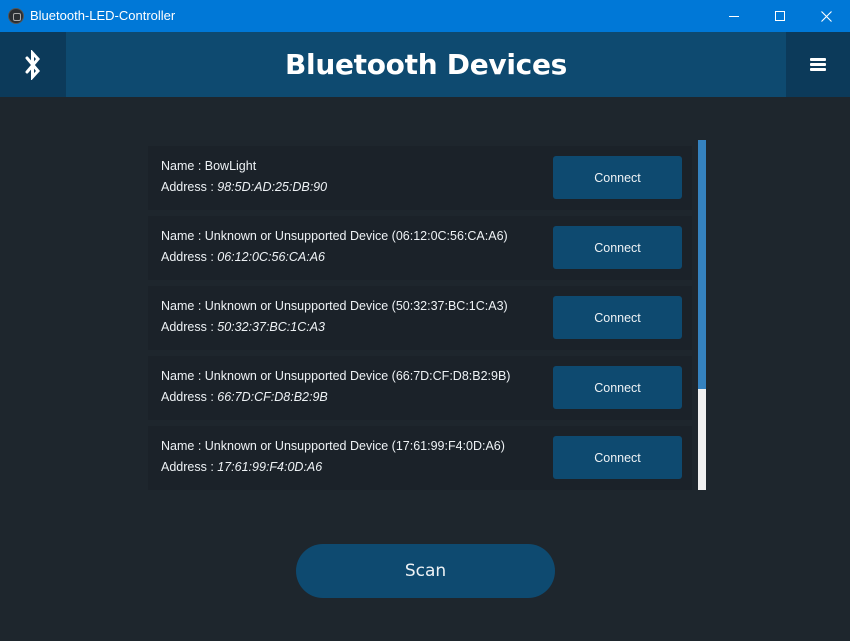 The image size is (850, 641). I want to click on close-icon, so click(826, 16).